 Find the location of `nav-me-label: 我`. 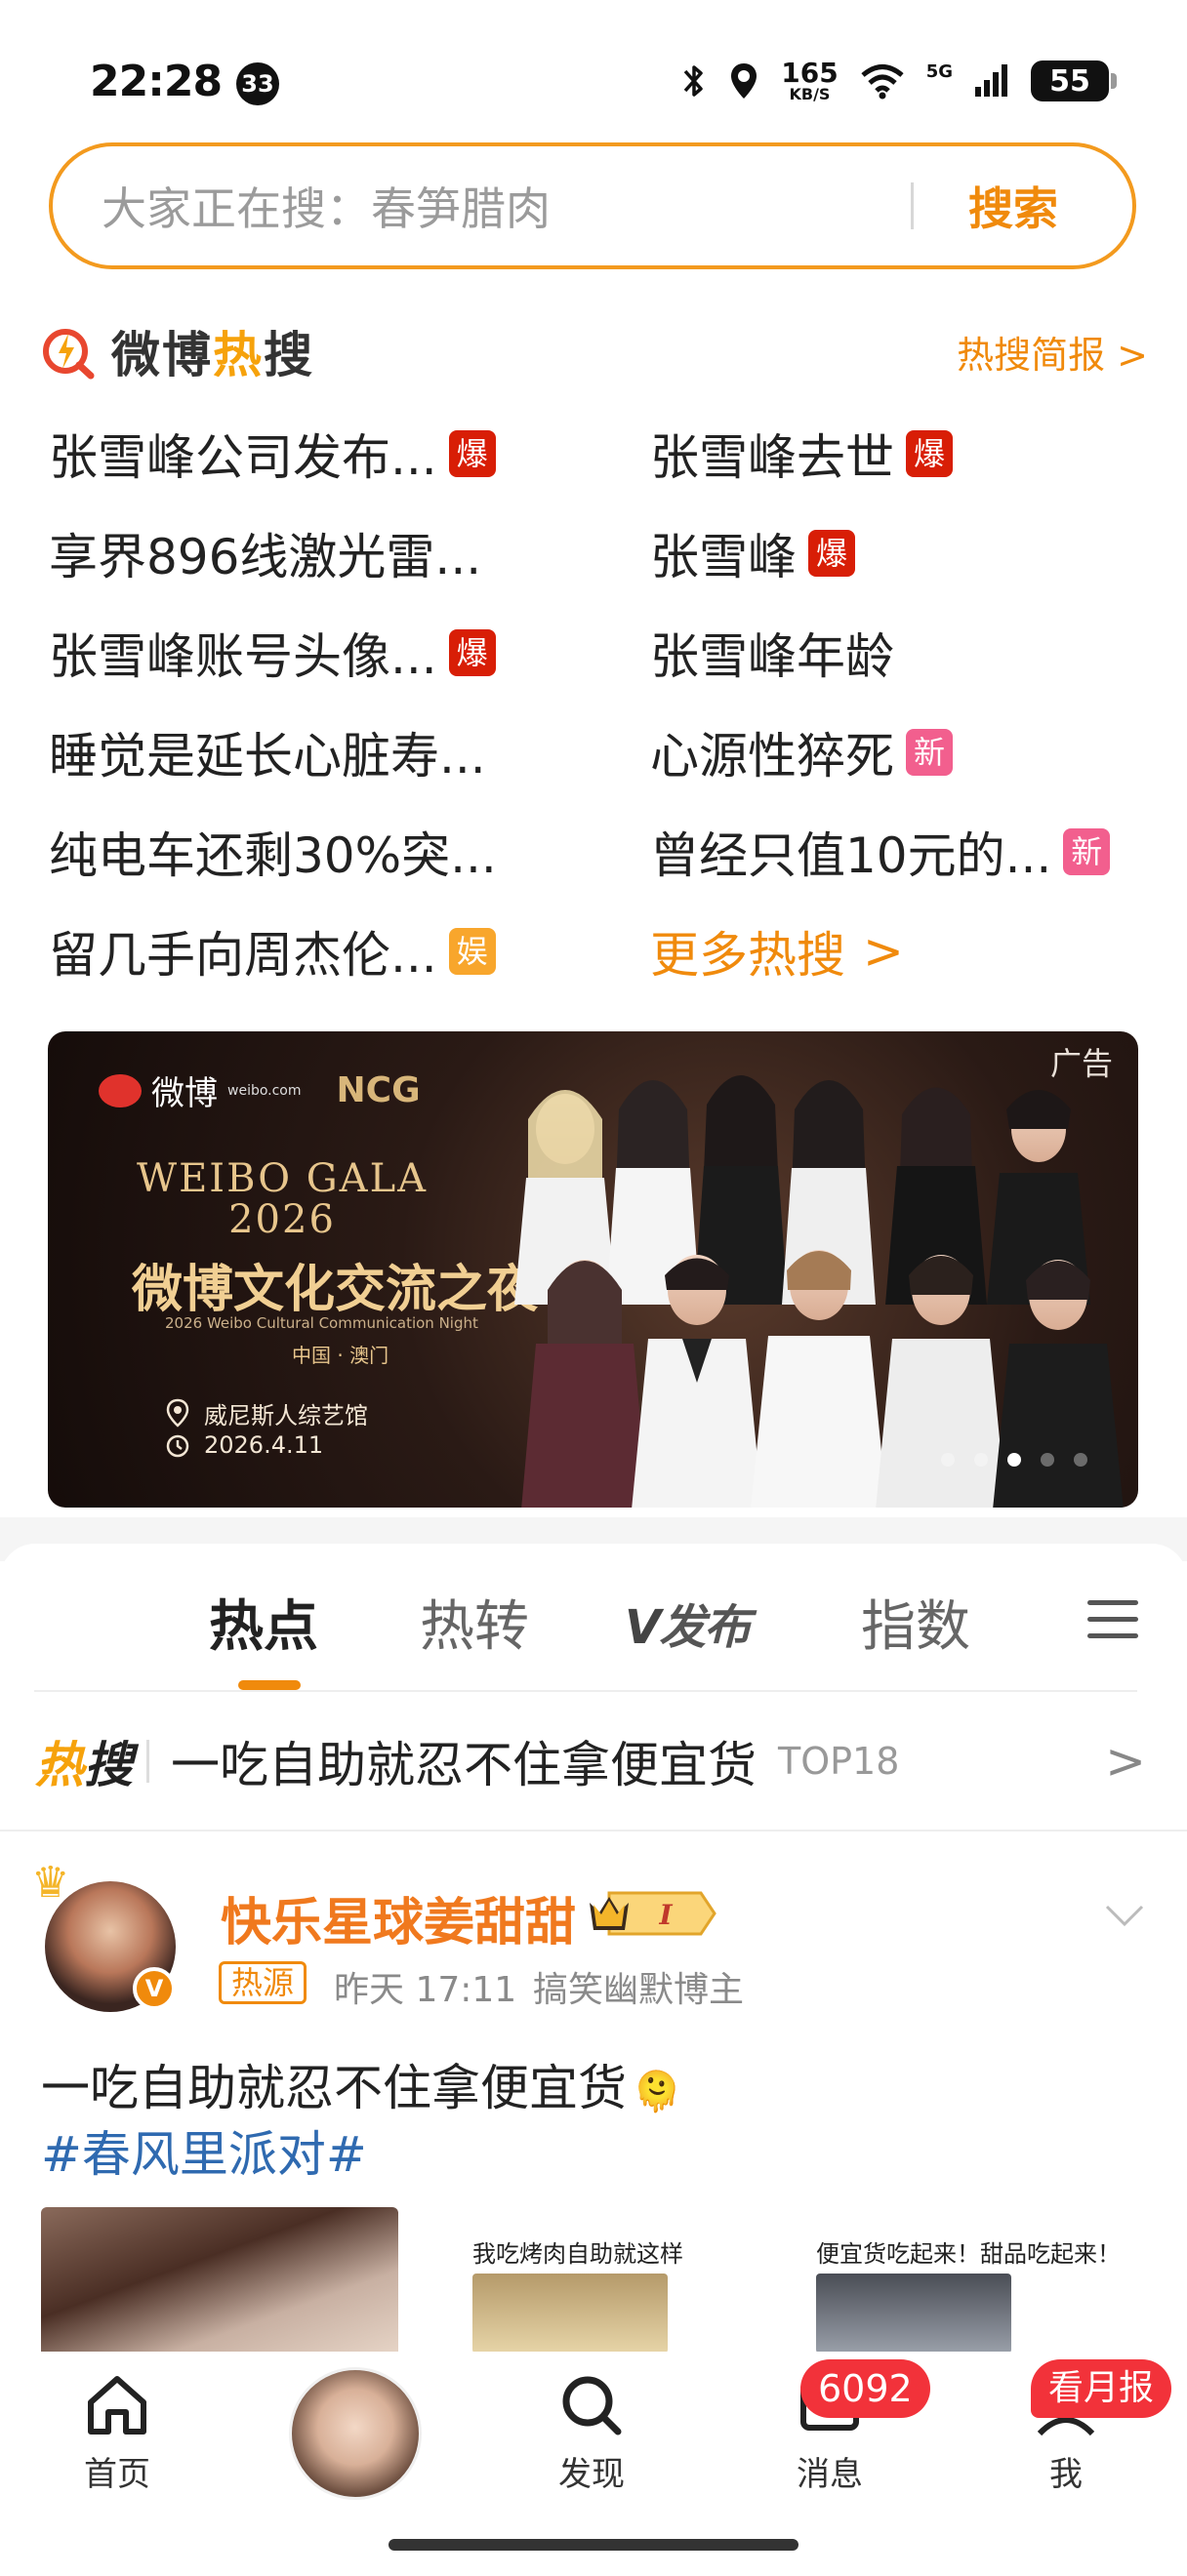

nav-me-label: 我 is located at coordinates (1066, 2474).